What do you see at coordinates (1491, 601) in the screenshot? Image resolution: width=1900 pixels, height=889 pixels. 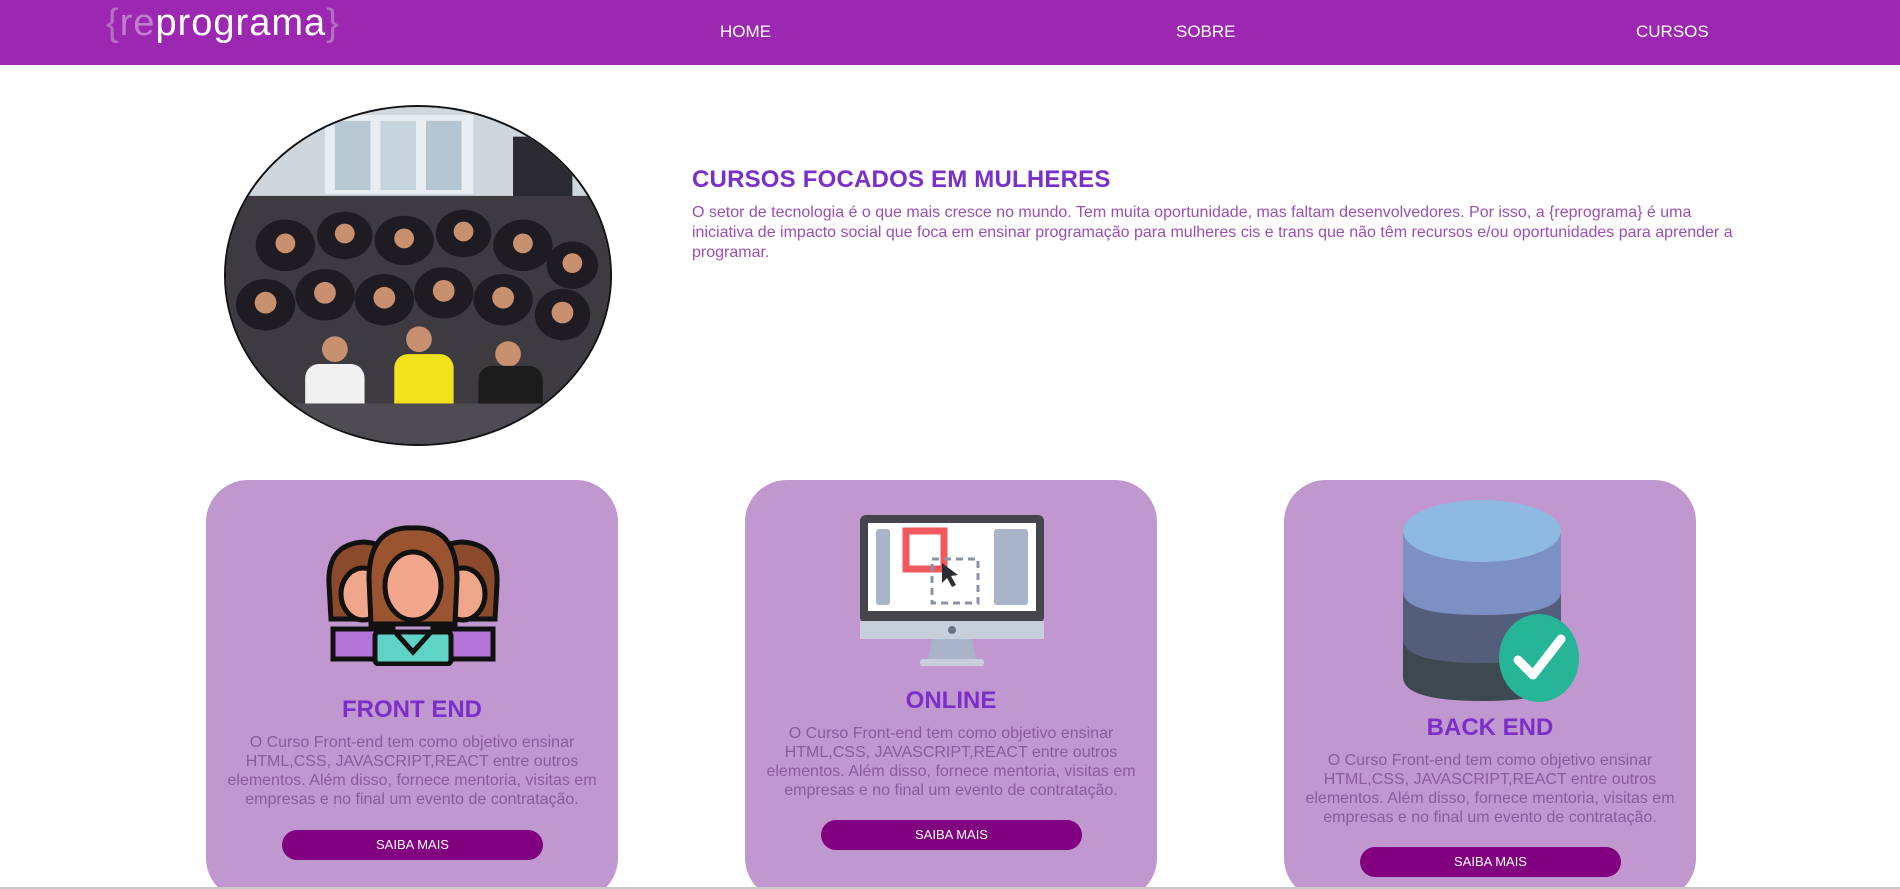 I see `database-check-icon` at bounding box center [1491, 601].